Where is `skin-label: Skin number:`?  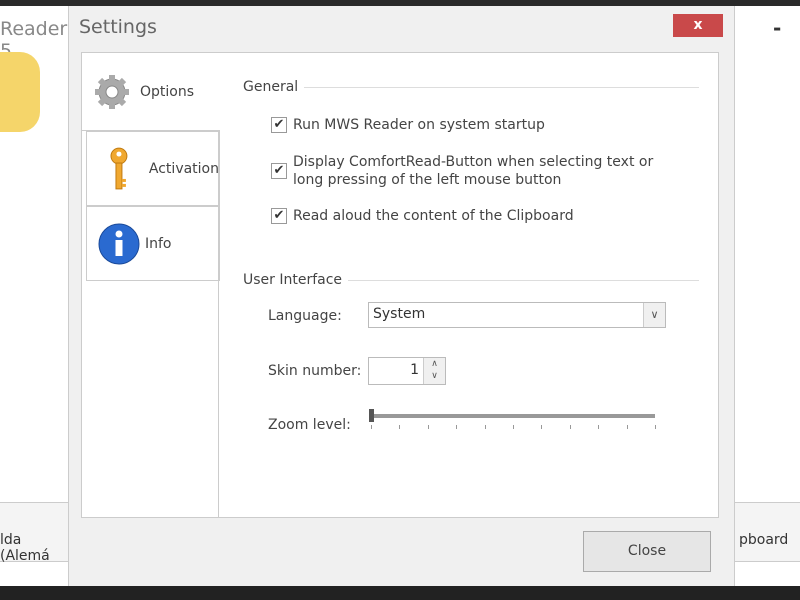
skin-label: Skin number: is located at coordinates (315, 371).